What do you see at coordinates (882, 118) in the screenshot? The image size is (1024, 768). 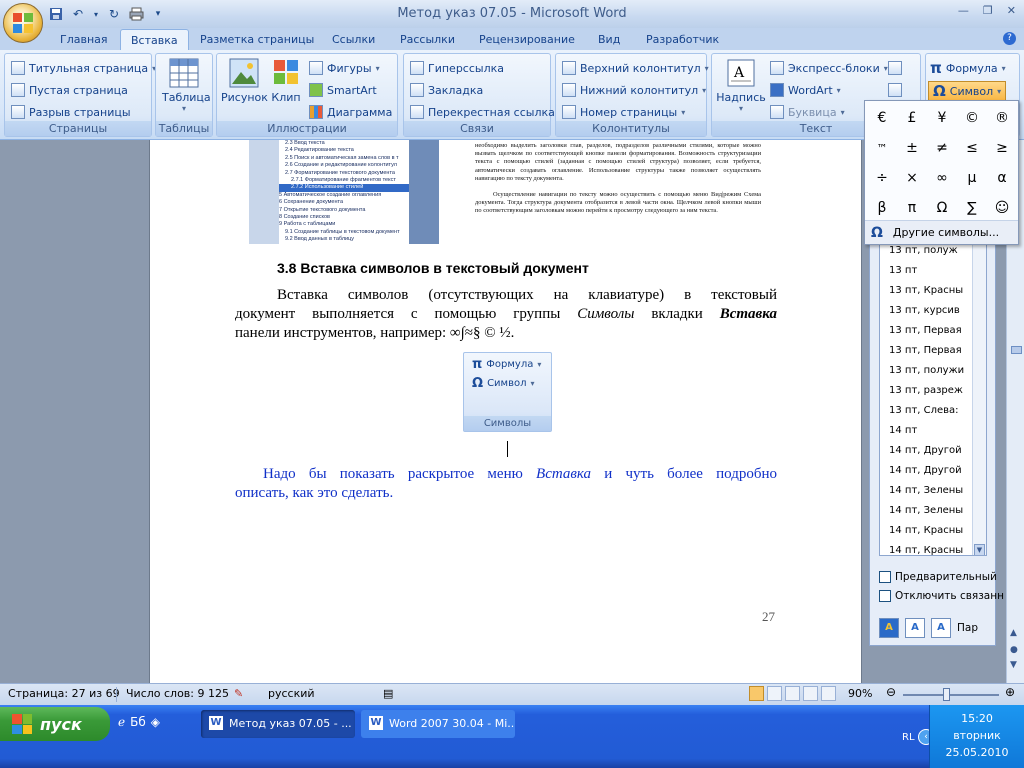 I see `symbol-euro: €` at bounding box center [882, 118].